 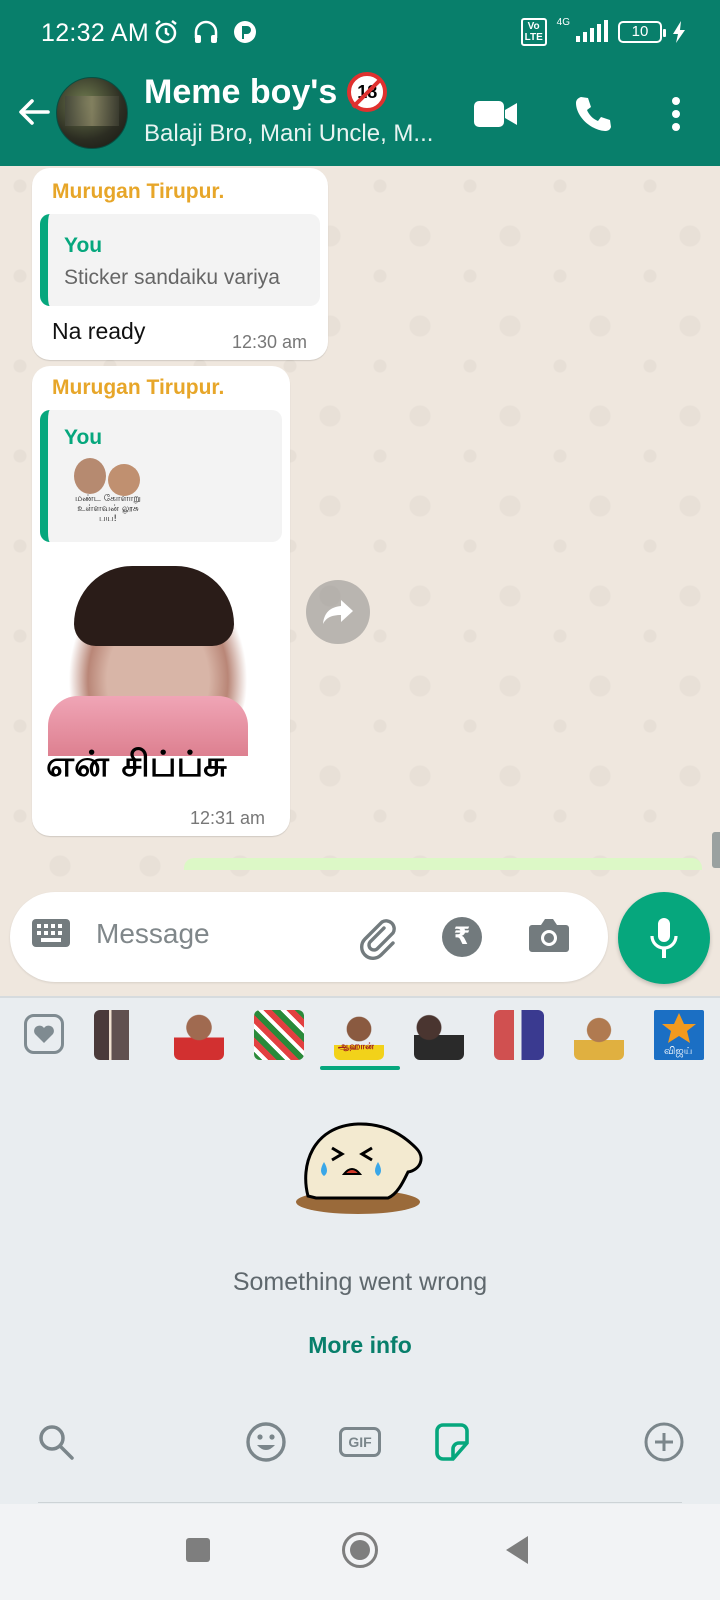 What do you see at coordinates (198, 1550) in the screenshot?
I see `recents-button` at bounding box center [198, 1550].